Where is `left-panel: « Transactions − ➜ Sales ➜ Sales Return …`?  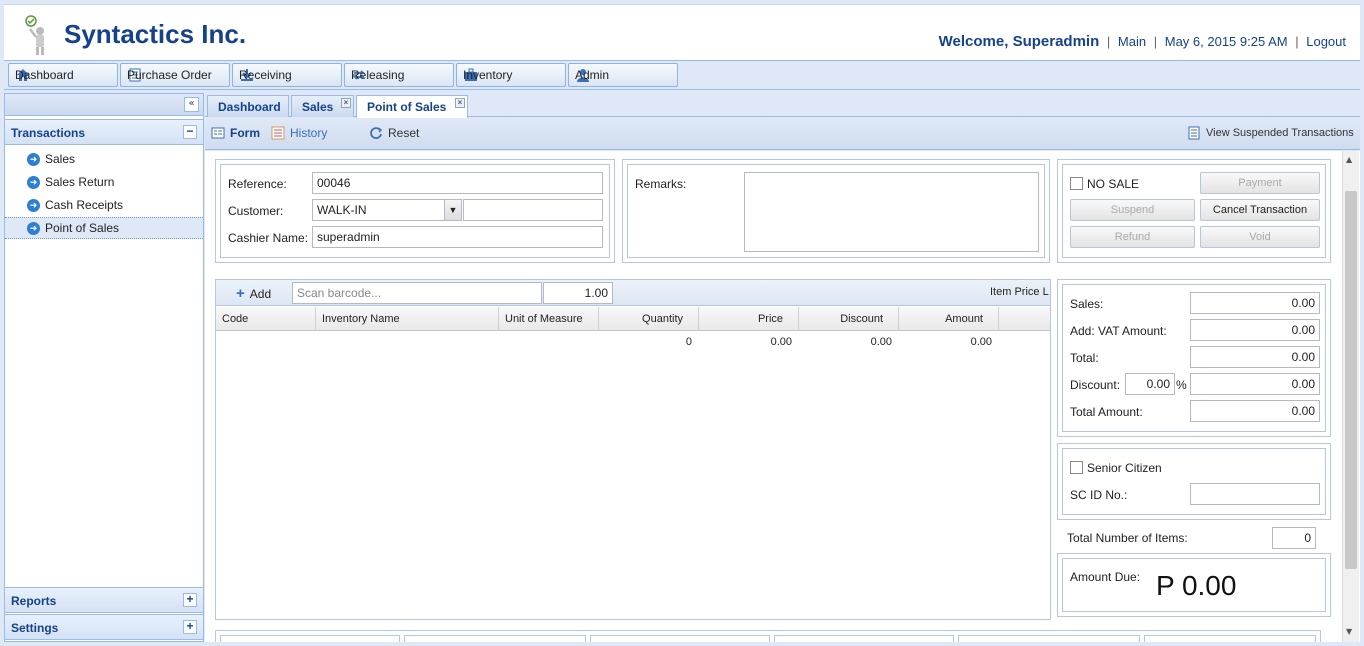
left-panel: « Transactions − ➜ Sales ➜ Sales Return … is located at coordinates (104, 367).